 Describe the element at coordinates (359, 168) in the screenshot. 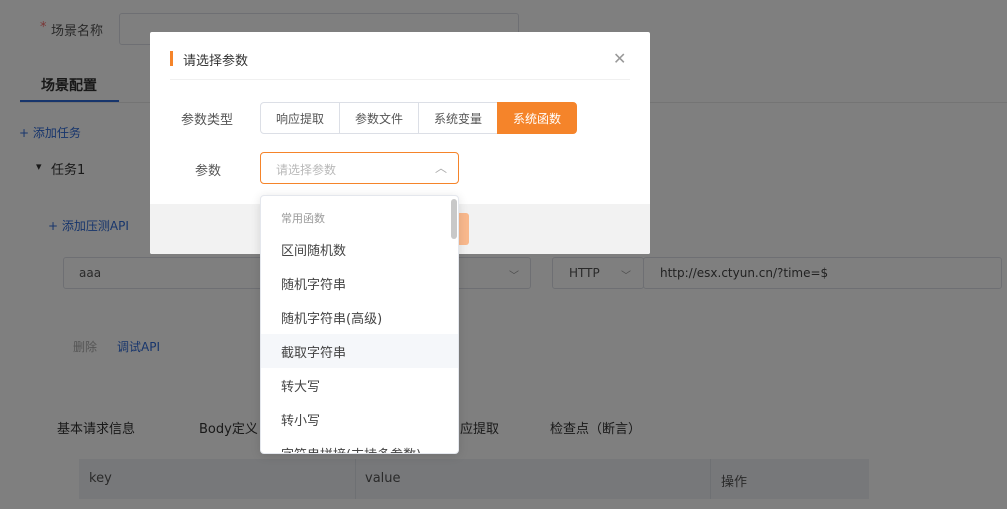

I see `param-select: 请选择参数 ︿` at that location.